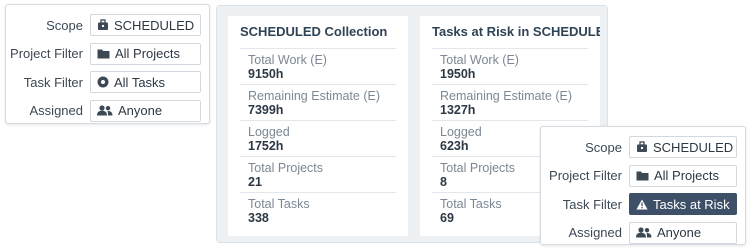  I want to click on stat-value: 1752h, so click(266, 146).